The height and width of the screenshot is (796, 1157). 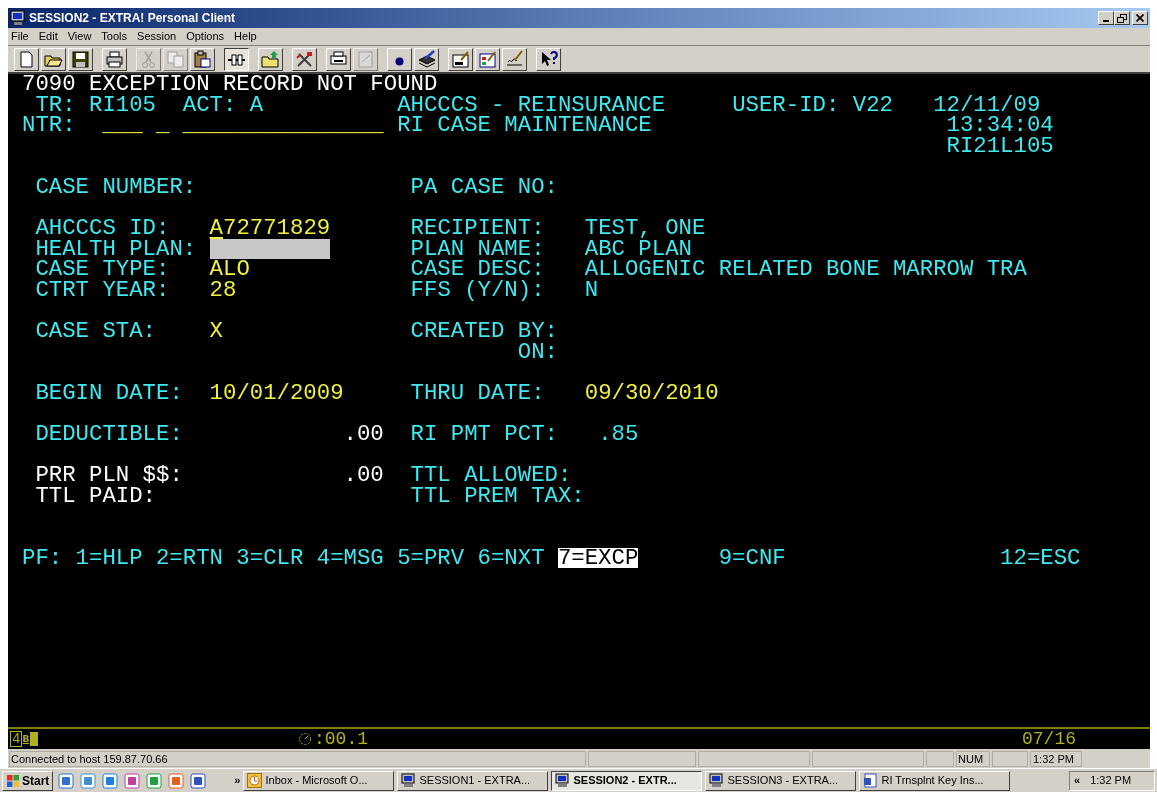 I want to click on field-label: ACT:, so click(x=209, y=105).